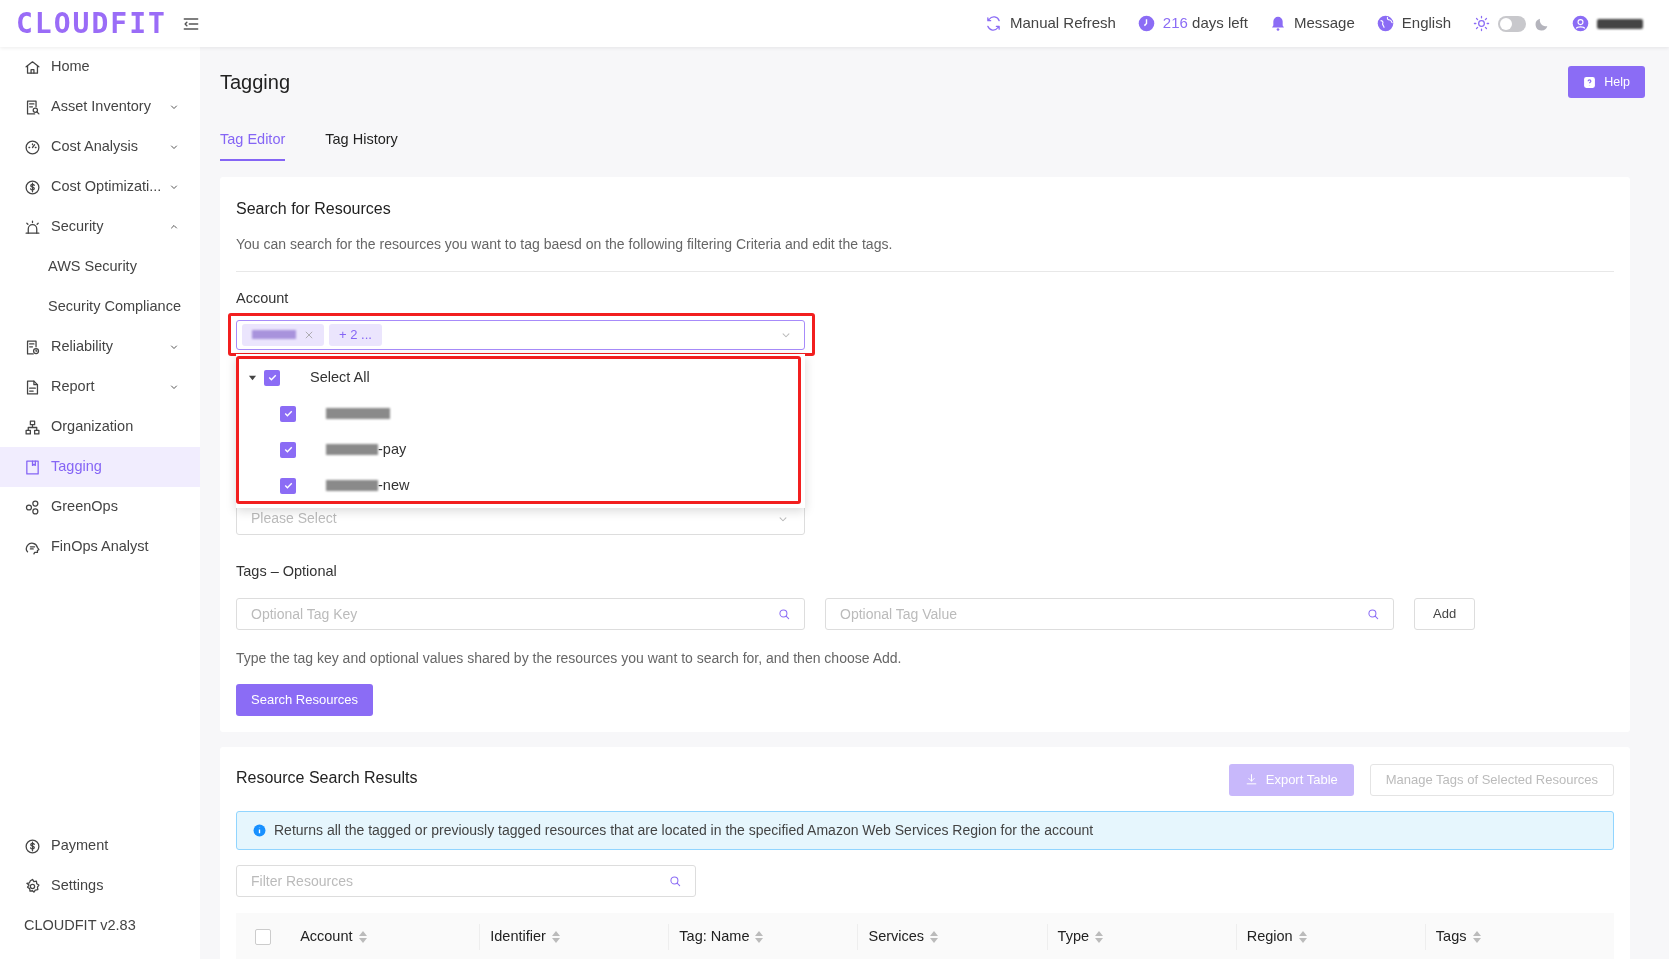 The image size is (1669, 959). I want to click on manual-refresh-button: Manual Refresh, so click(1050, 23).